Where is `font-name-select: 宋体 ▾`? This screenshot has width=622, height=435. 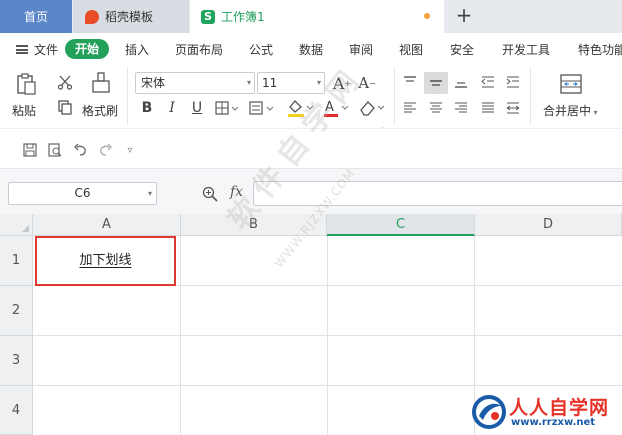
font-name-select: 宋体 ▾ is located at coordinates (195, 83).